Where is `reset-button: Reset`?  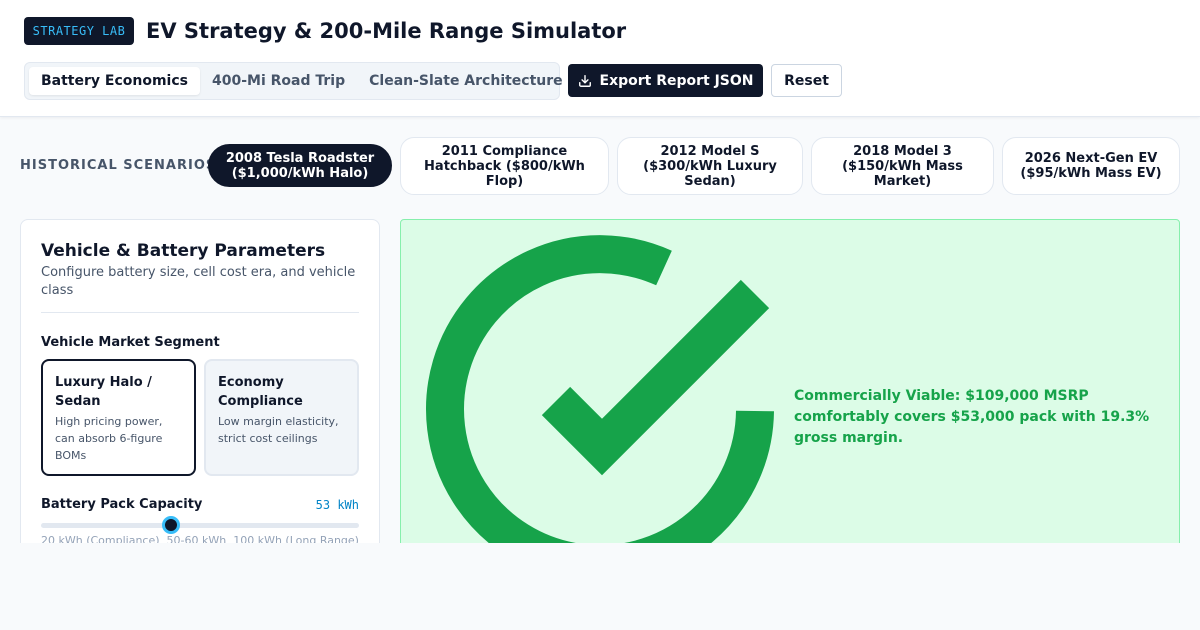 reset-button: Reset is located at coordinates (806, 80).